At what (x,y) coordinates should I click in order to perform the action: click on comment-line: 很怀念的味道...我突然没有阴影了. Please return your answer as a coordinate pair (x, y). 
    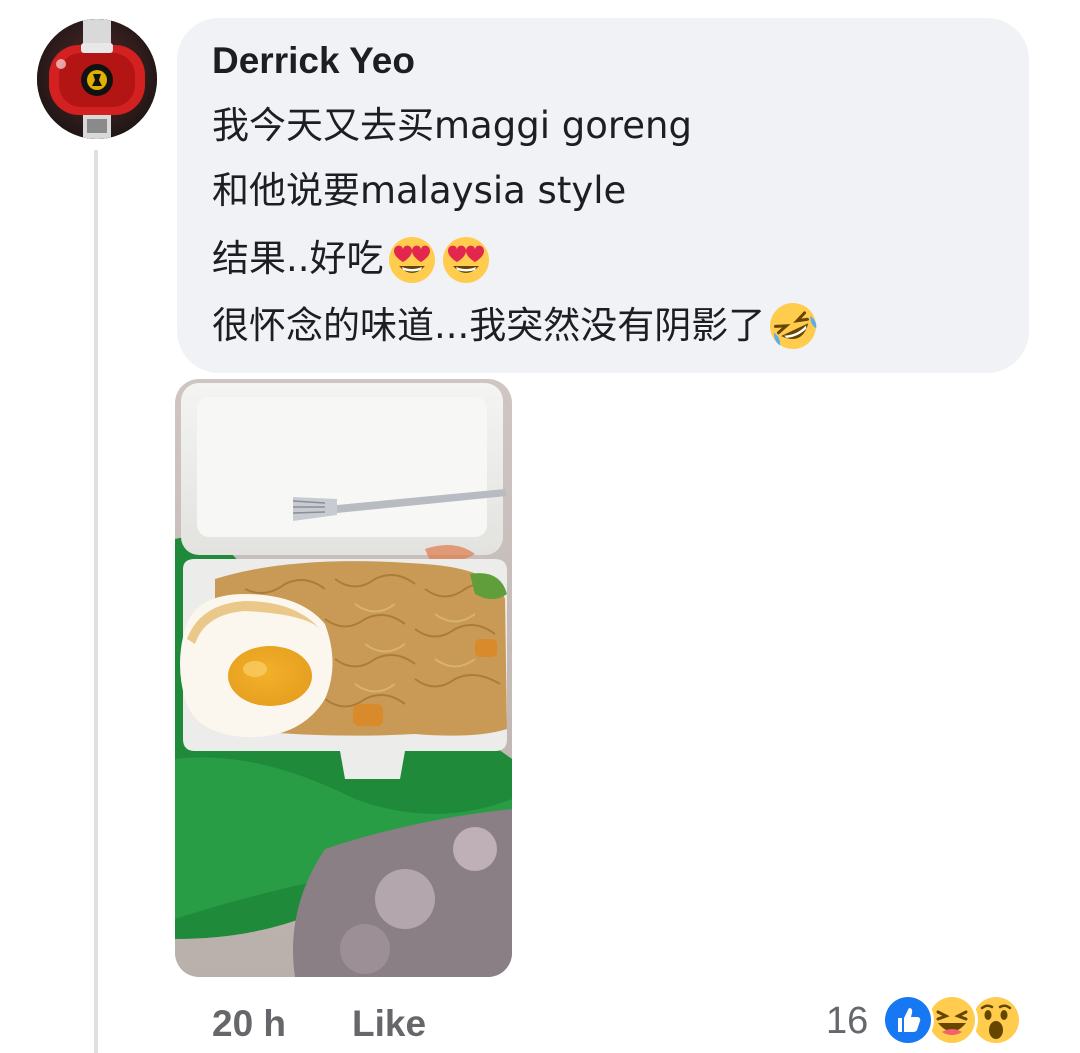
    Looking at the image, I should click on (515, 326).